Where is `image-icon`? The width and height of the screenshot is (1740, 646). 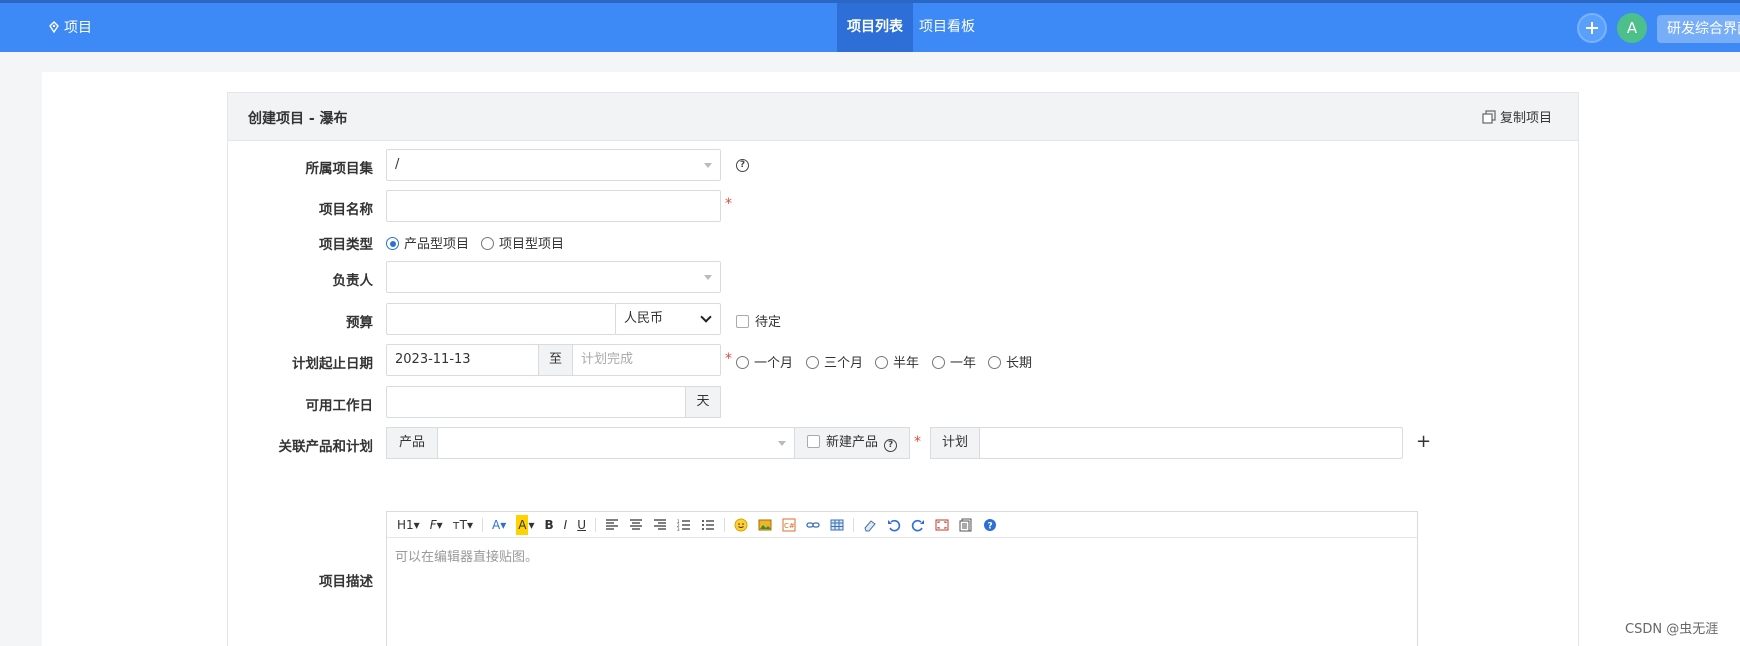 image-icon is located at coordinates (765, 525).